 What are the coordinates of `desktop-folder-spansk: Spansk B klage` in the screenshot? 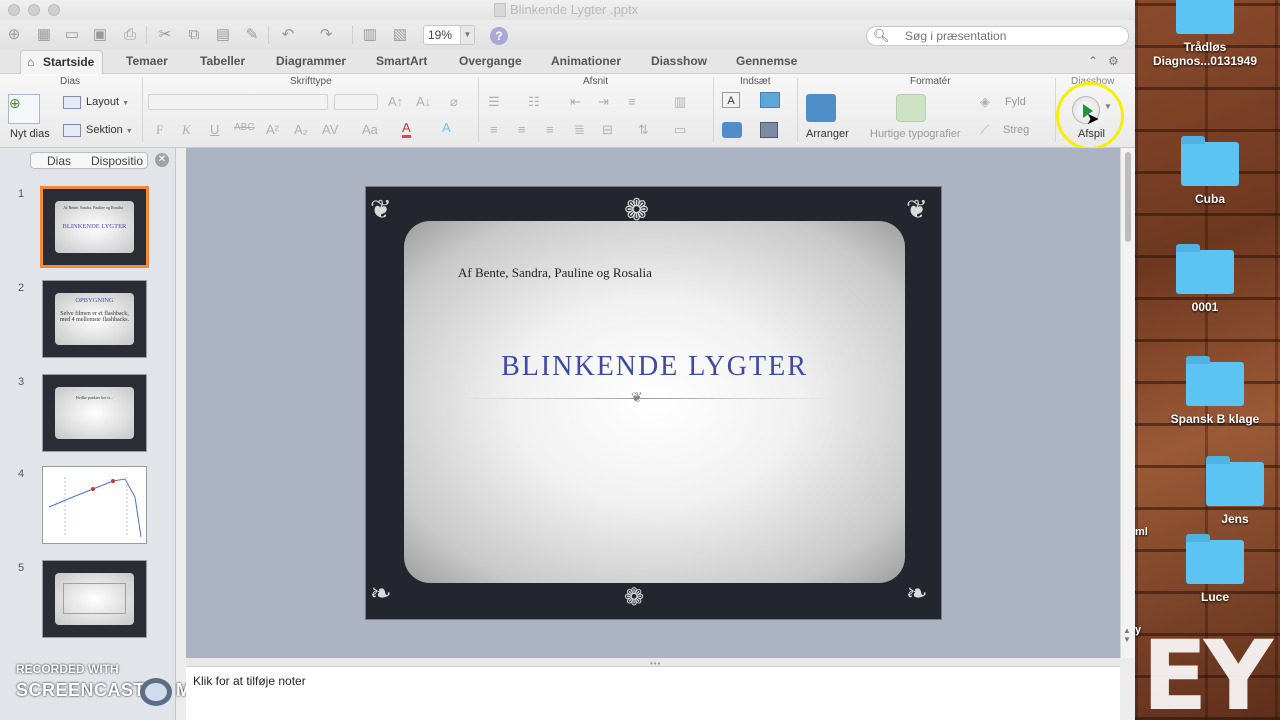 It's located at (1215, 391).